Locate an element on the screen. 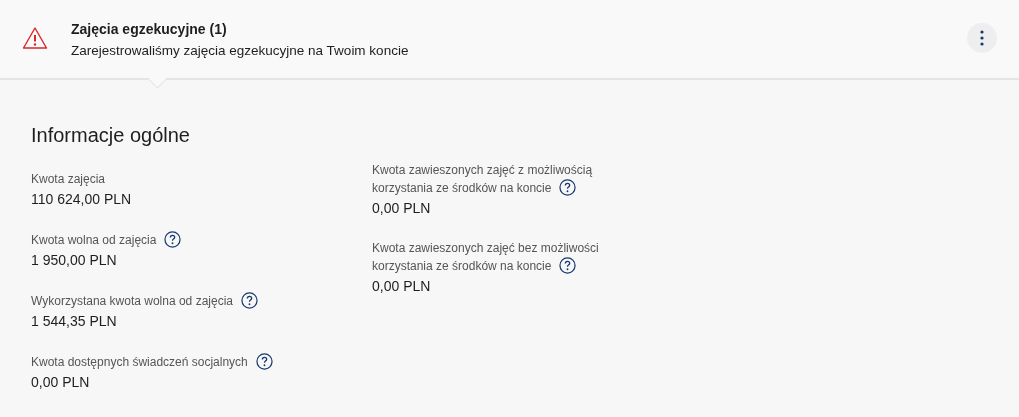 The height and width of the screenshot is (417, 1019). field-label: Kwota zawieszonych zajęć z możliwością korzystania ze środków na koncie is located at coordinates (483, 179).